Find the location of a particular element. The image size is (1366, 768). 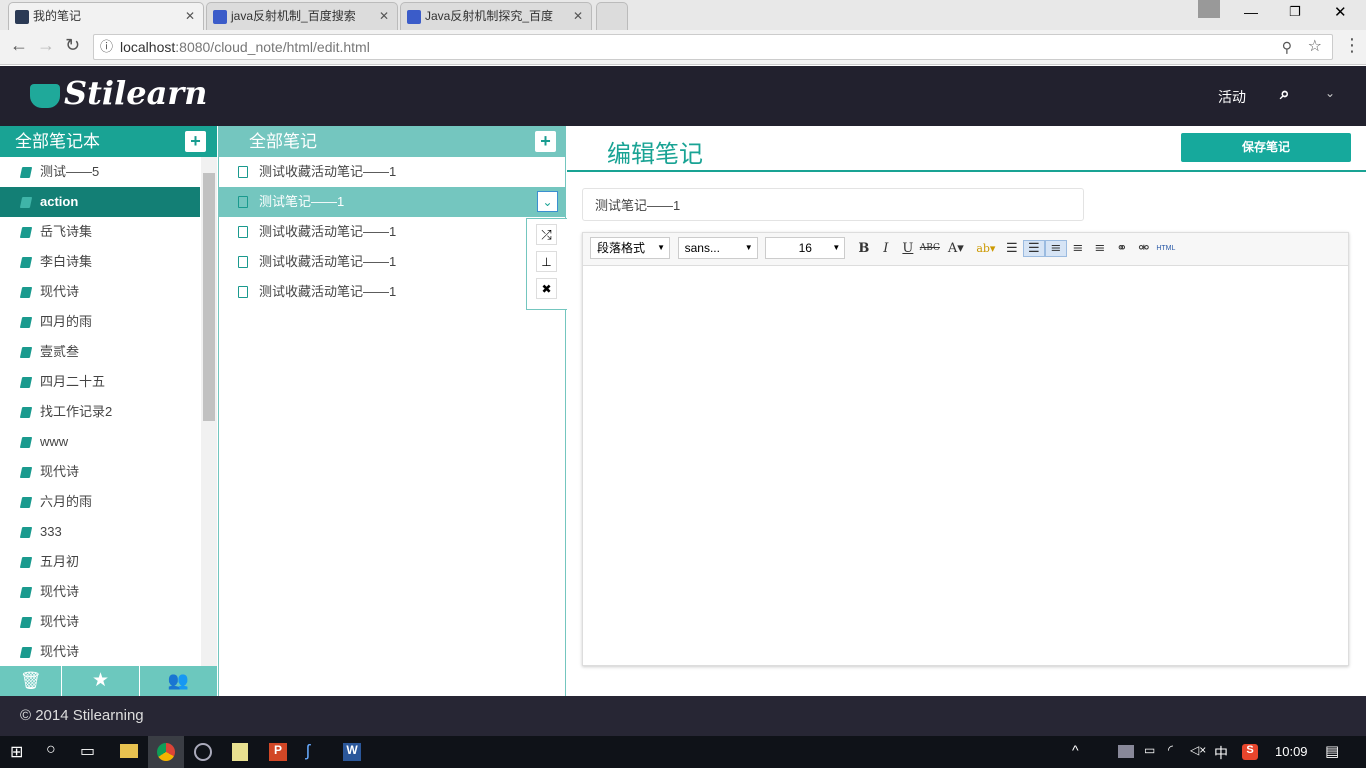

link-icon: ⚭ is located at coordinates (1122, 248).